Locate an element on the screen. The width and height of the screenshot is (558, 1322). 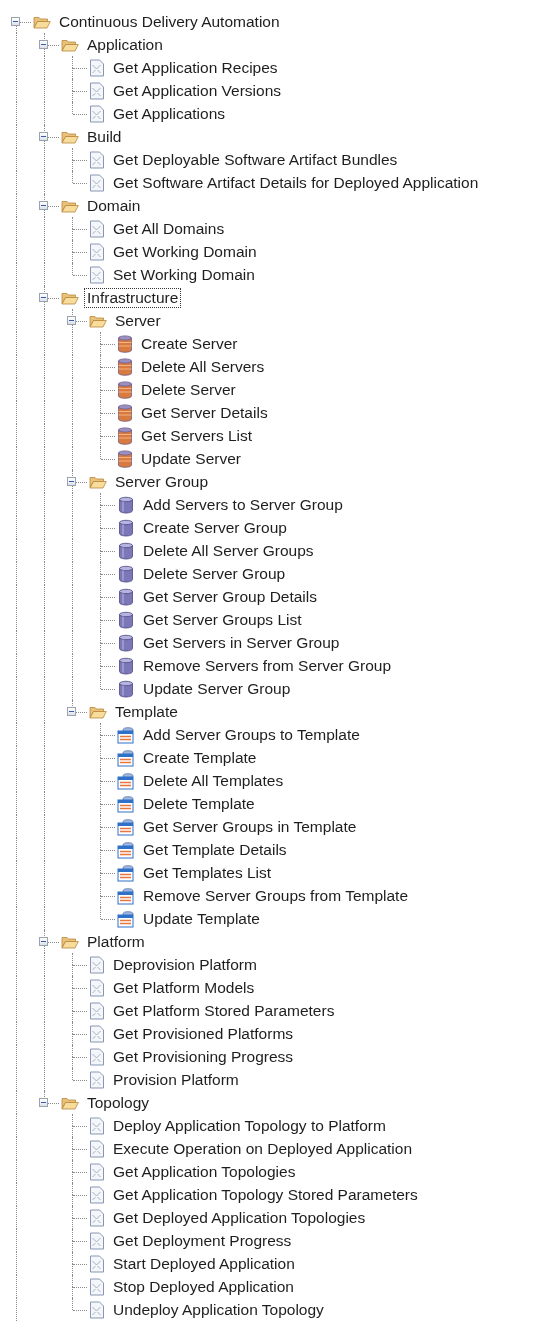
tree-item: Update Server Group is located at coordinates (217, 688).